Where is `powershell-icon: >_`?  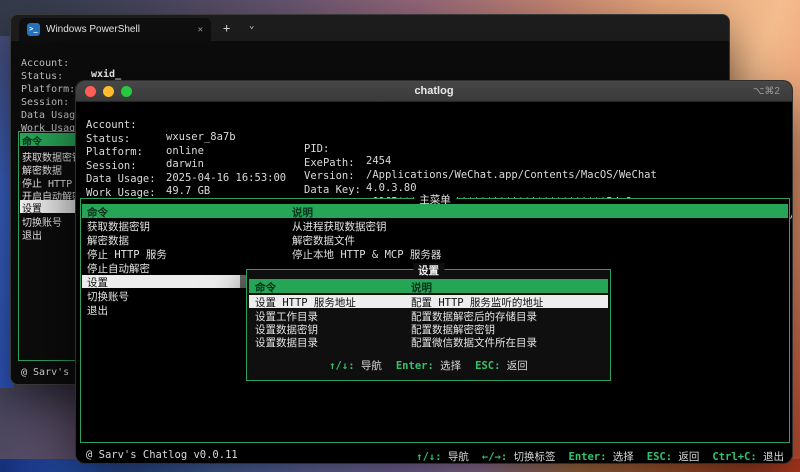
powershell-icon: >_ is located at coordinates (33, 29).